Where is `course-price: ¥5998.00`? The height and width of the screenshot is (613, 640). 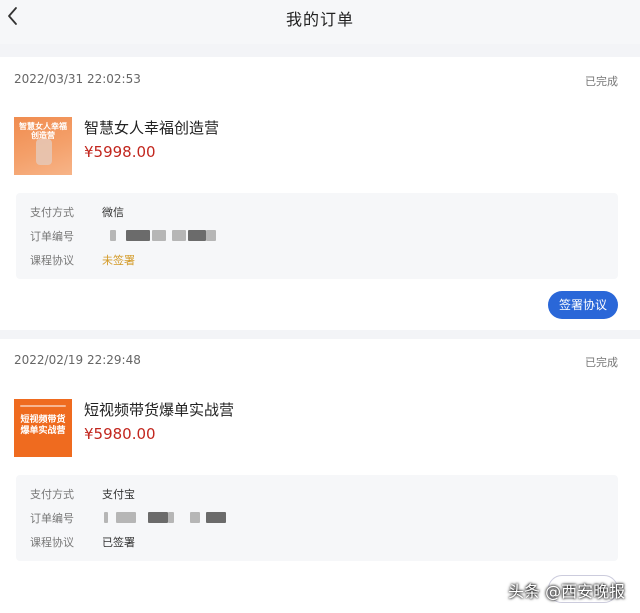
course-price: ¥5998.00 is located at coordinates (120, 152).